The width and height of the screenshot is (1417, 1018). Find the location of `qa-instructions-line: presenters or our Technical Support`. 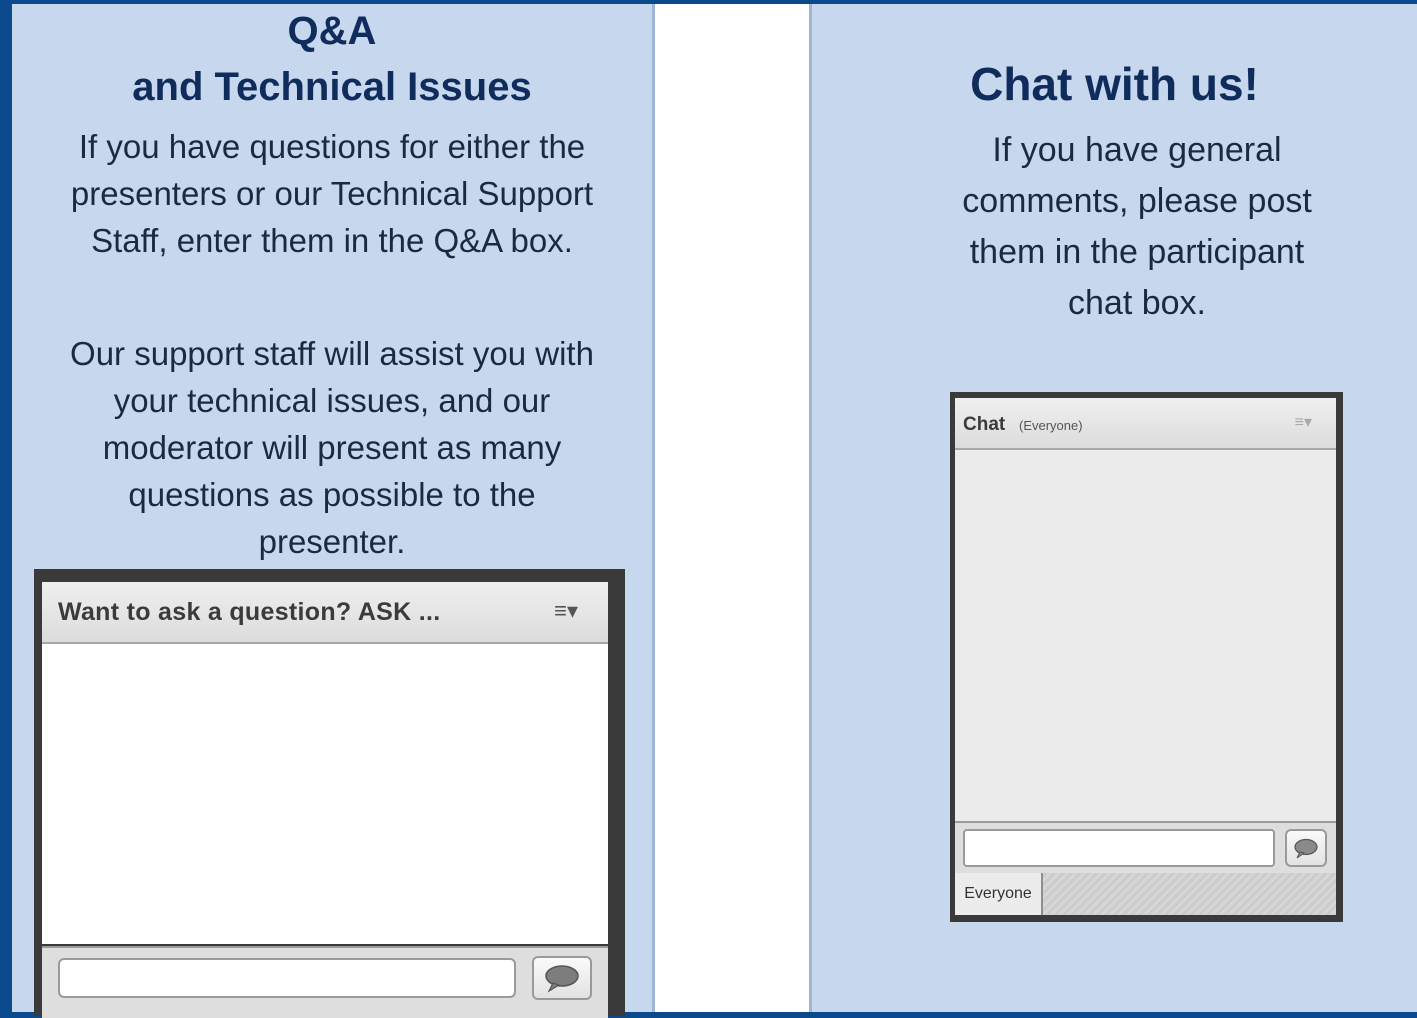

qa-instructions-line: presenters or our Technical Support is located at coordinates (332, 193).